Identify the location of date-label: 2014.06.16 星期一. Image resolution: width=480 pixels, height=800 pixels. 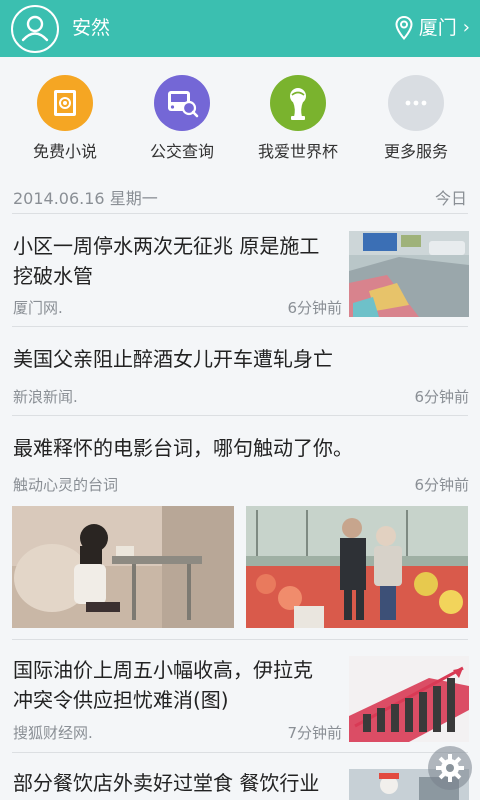
(85, 198).